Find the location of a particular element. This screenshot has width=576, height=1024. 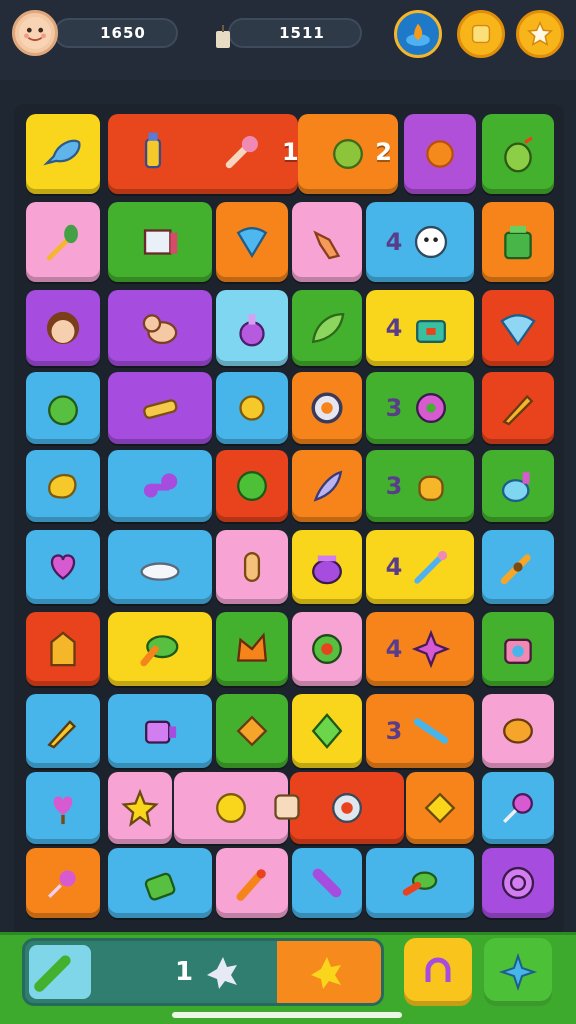

tile-swirl is located at coordinates (518, 883).